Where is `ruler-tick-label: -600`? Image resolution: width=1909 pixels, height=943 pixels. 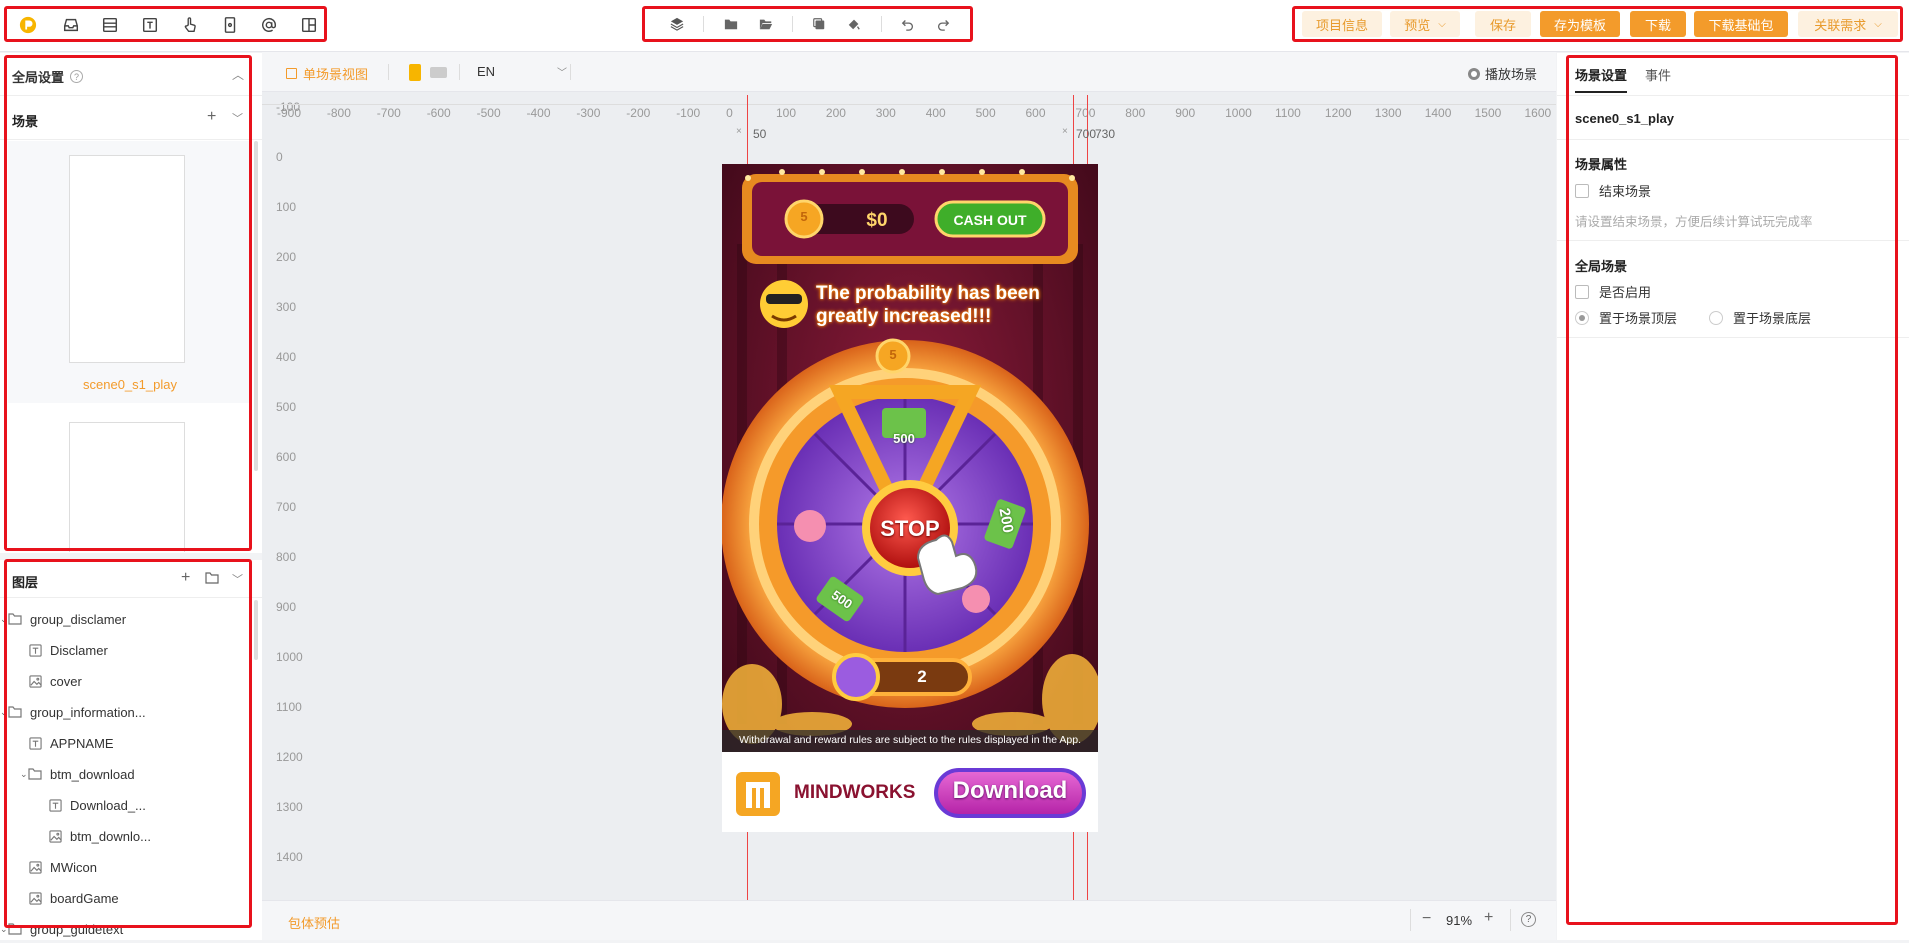
ruler-tick-label: -600 is located at coordinates (438, 113).